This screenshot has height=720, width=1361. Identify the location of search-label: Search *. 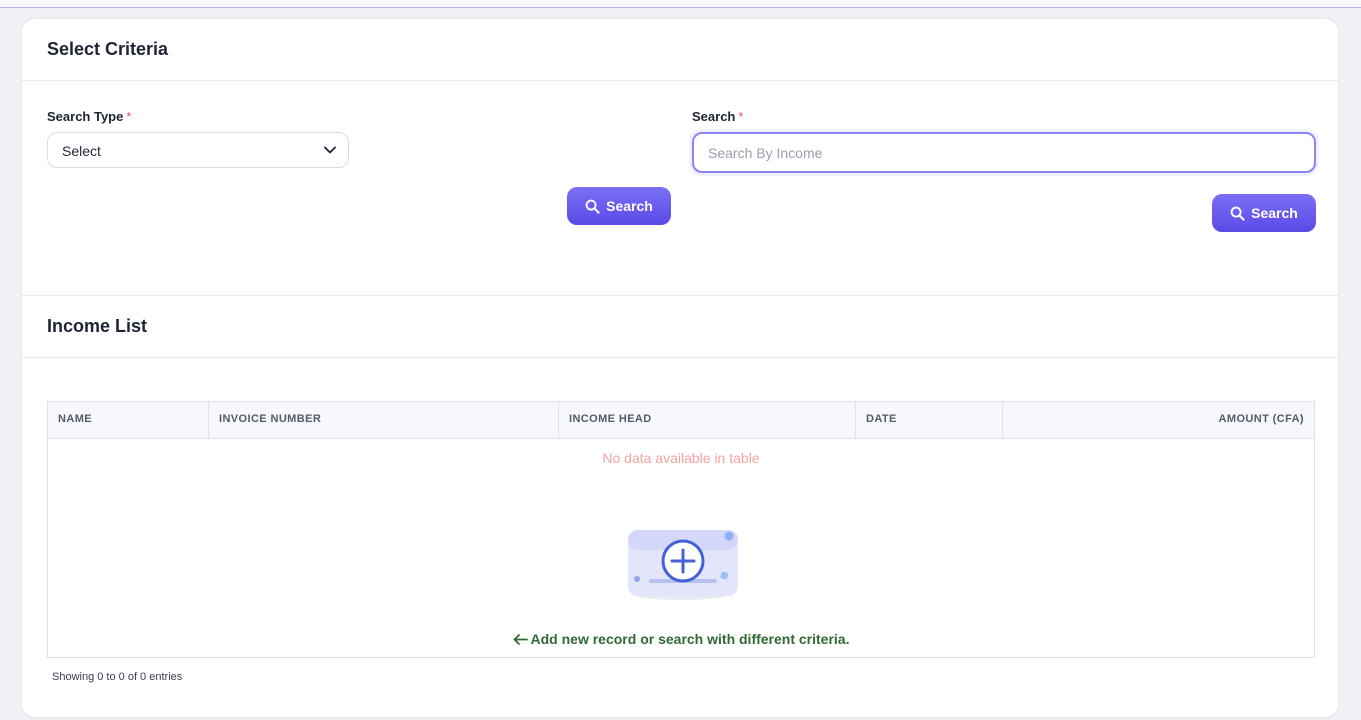
(717, 116).